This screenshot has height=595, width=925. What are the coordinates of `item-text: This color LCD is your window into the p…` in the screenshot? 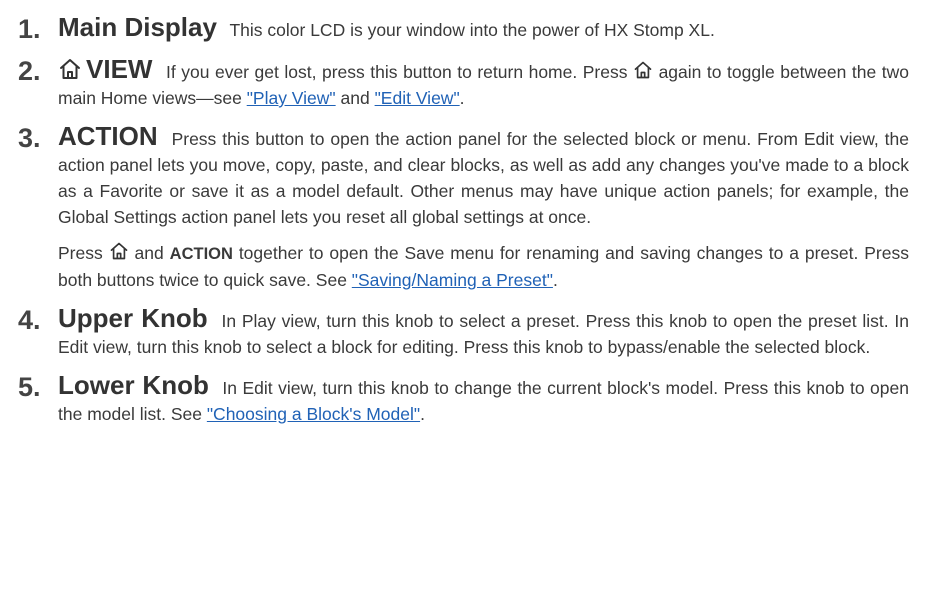 It's located at (472, 30).